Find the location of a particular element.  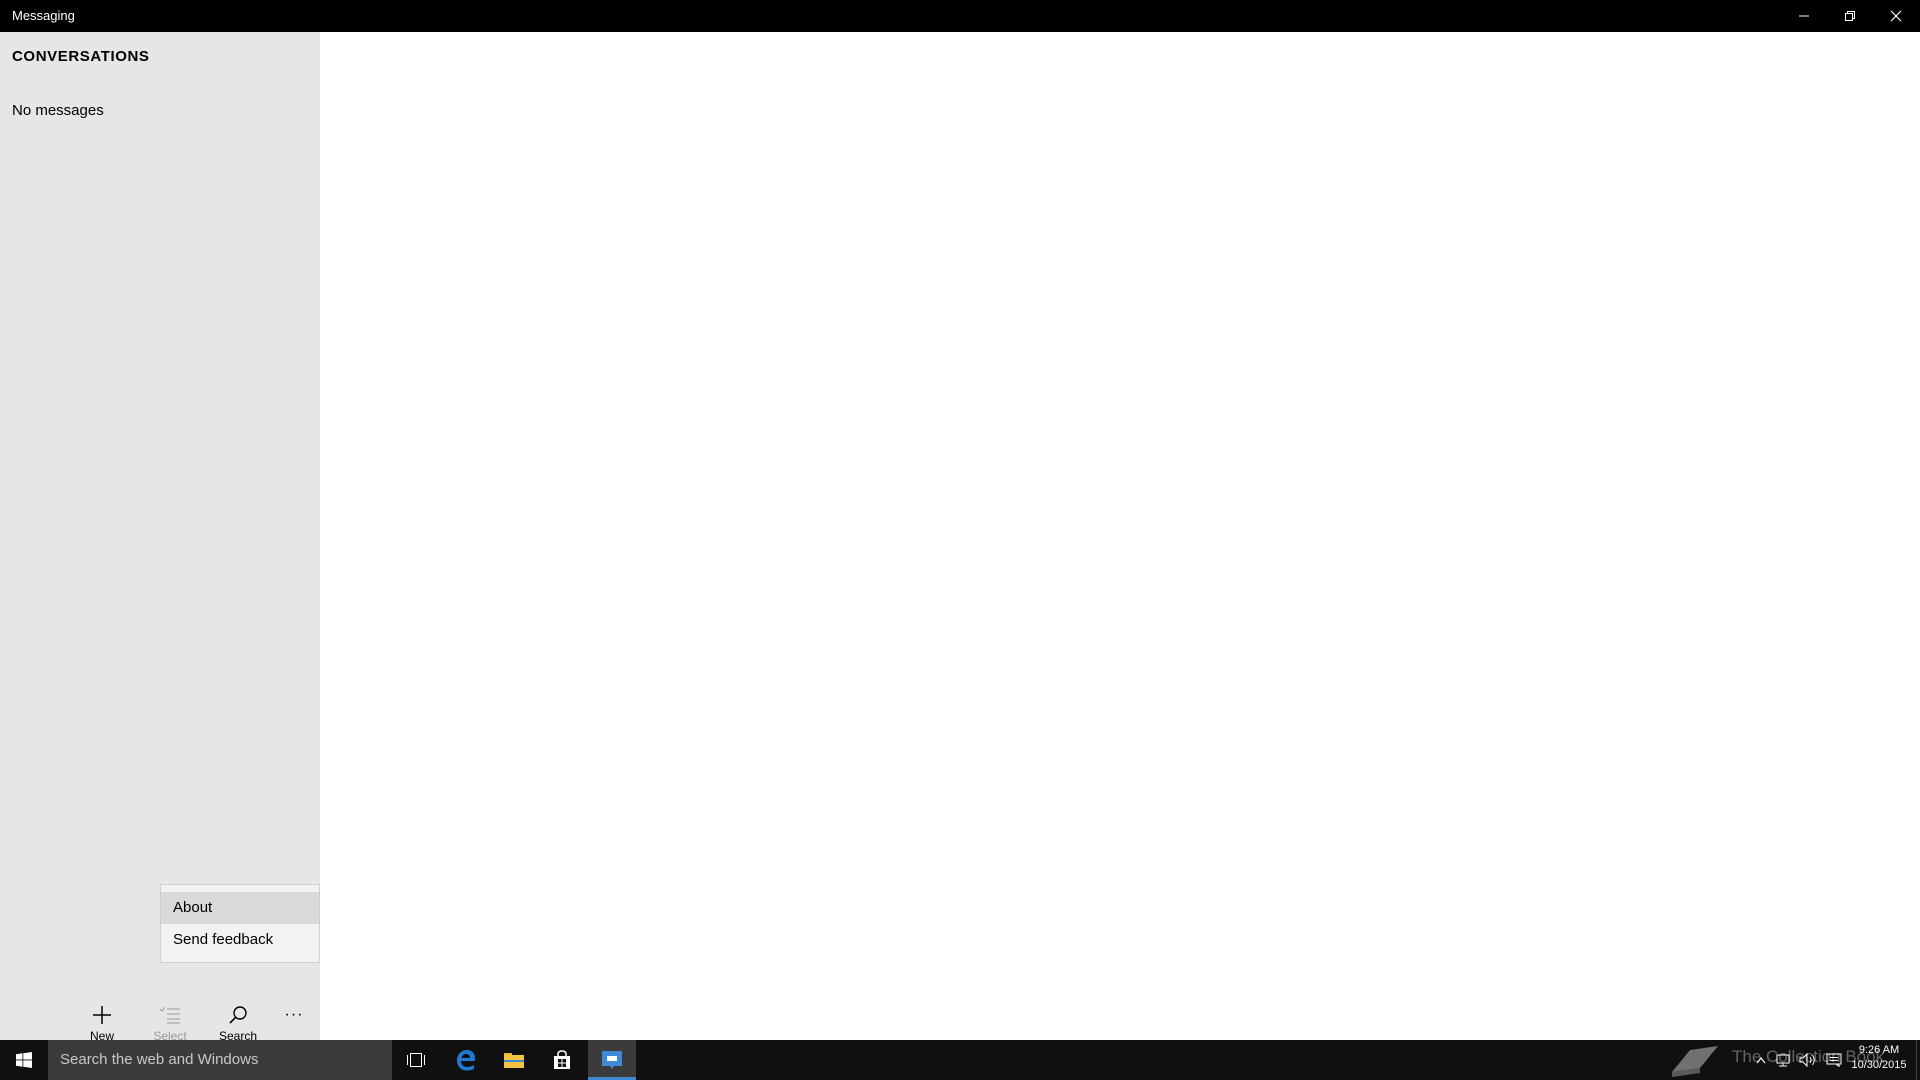

chevron-up-icon is located at coordinates (1761, 1060).